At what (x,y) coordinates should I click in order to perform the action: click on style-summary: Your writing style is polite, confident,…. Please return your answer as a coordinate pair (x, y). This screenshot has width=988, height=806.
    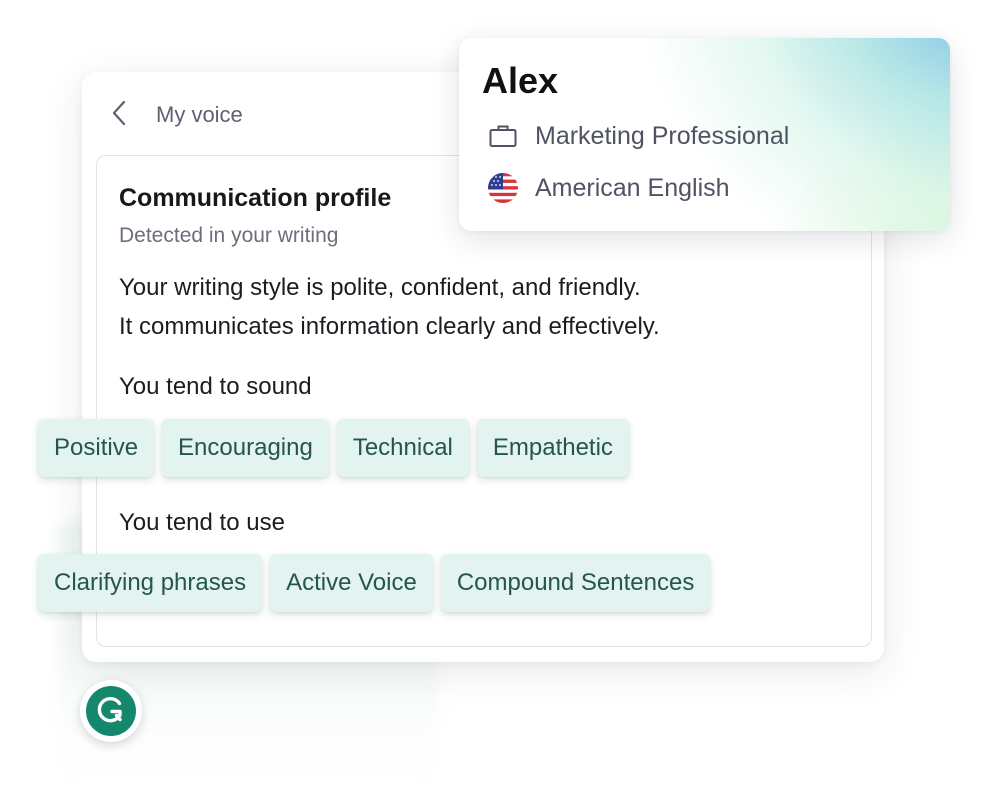
    Looking at the image, I should click on (389, 307).